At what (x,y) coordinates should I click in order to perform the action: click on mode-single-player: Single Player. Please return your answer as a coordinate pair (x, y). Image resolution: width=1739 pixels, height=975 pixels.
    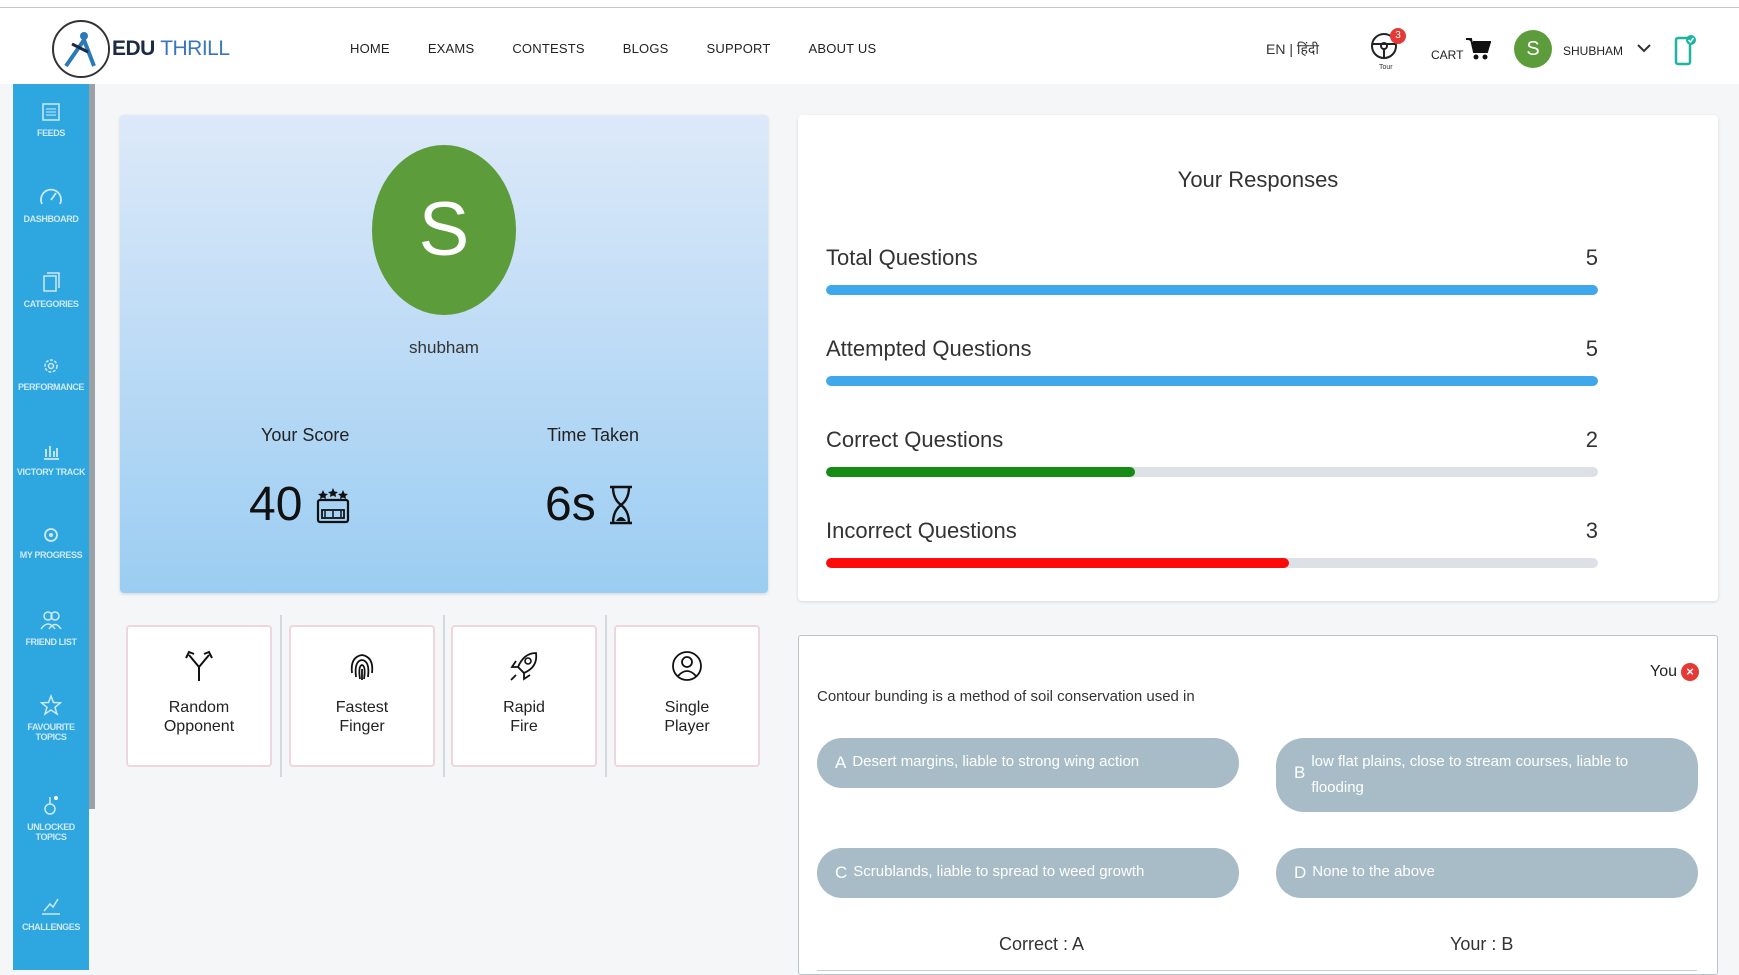
    Looking at the image, I should click on (687, 696).